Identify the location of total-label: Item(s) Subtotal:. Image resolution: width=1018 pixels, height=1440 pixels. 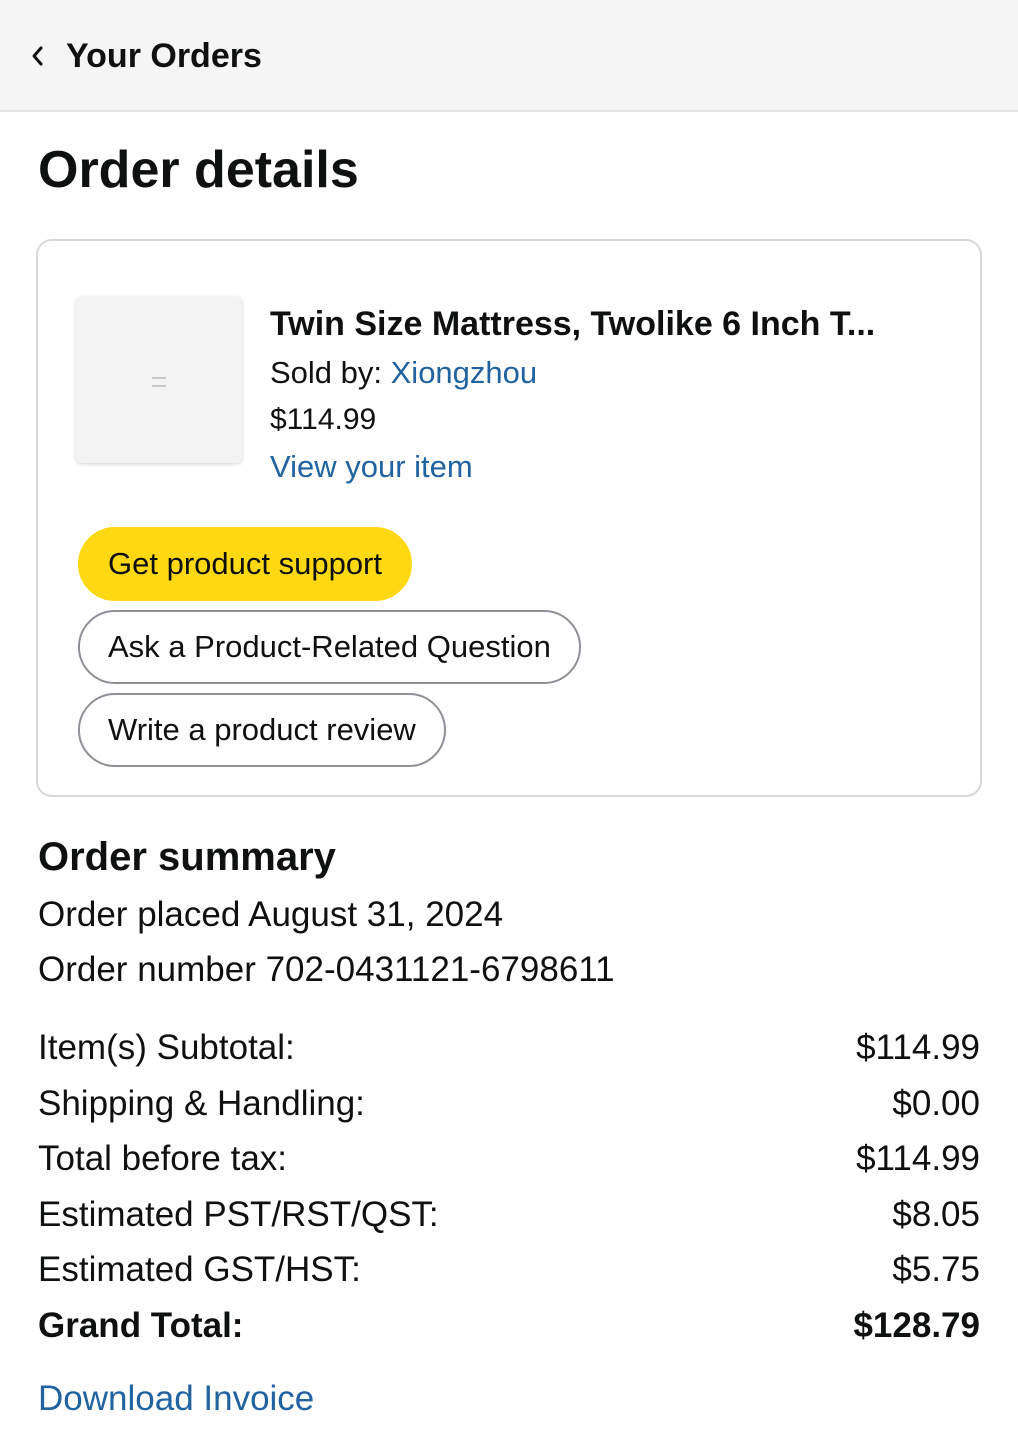
(166, 1047).